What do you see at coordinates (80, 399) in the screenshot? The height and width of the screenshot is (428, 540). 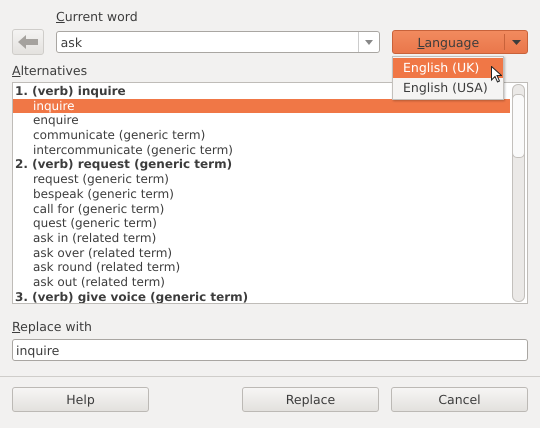 I see `help-button: Help` at bounding box center [80, 399].